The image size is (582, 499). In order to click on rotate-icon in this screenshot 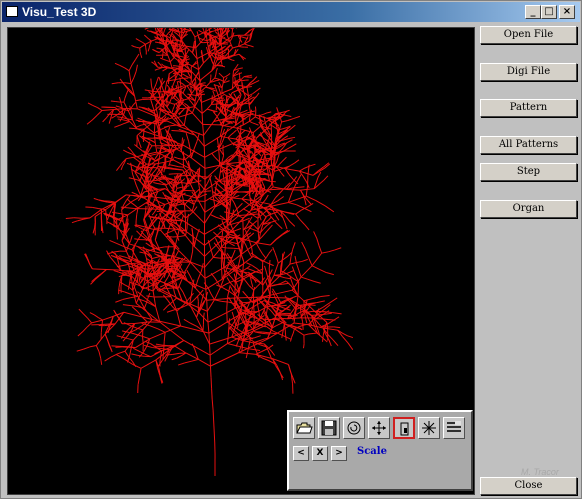, I will do `click(354, 428)`.